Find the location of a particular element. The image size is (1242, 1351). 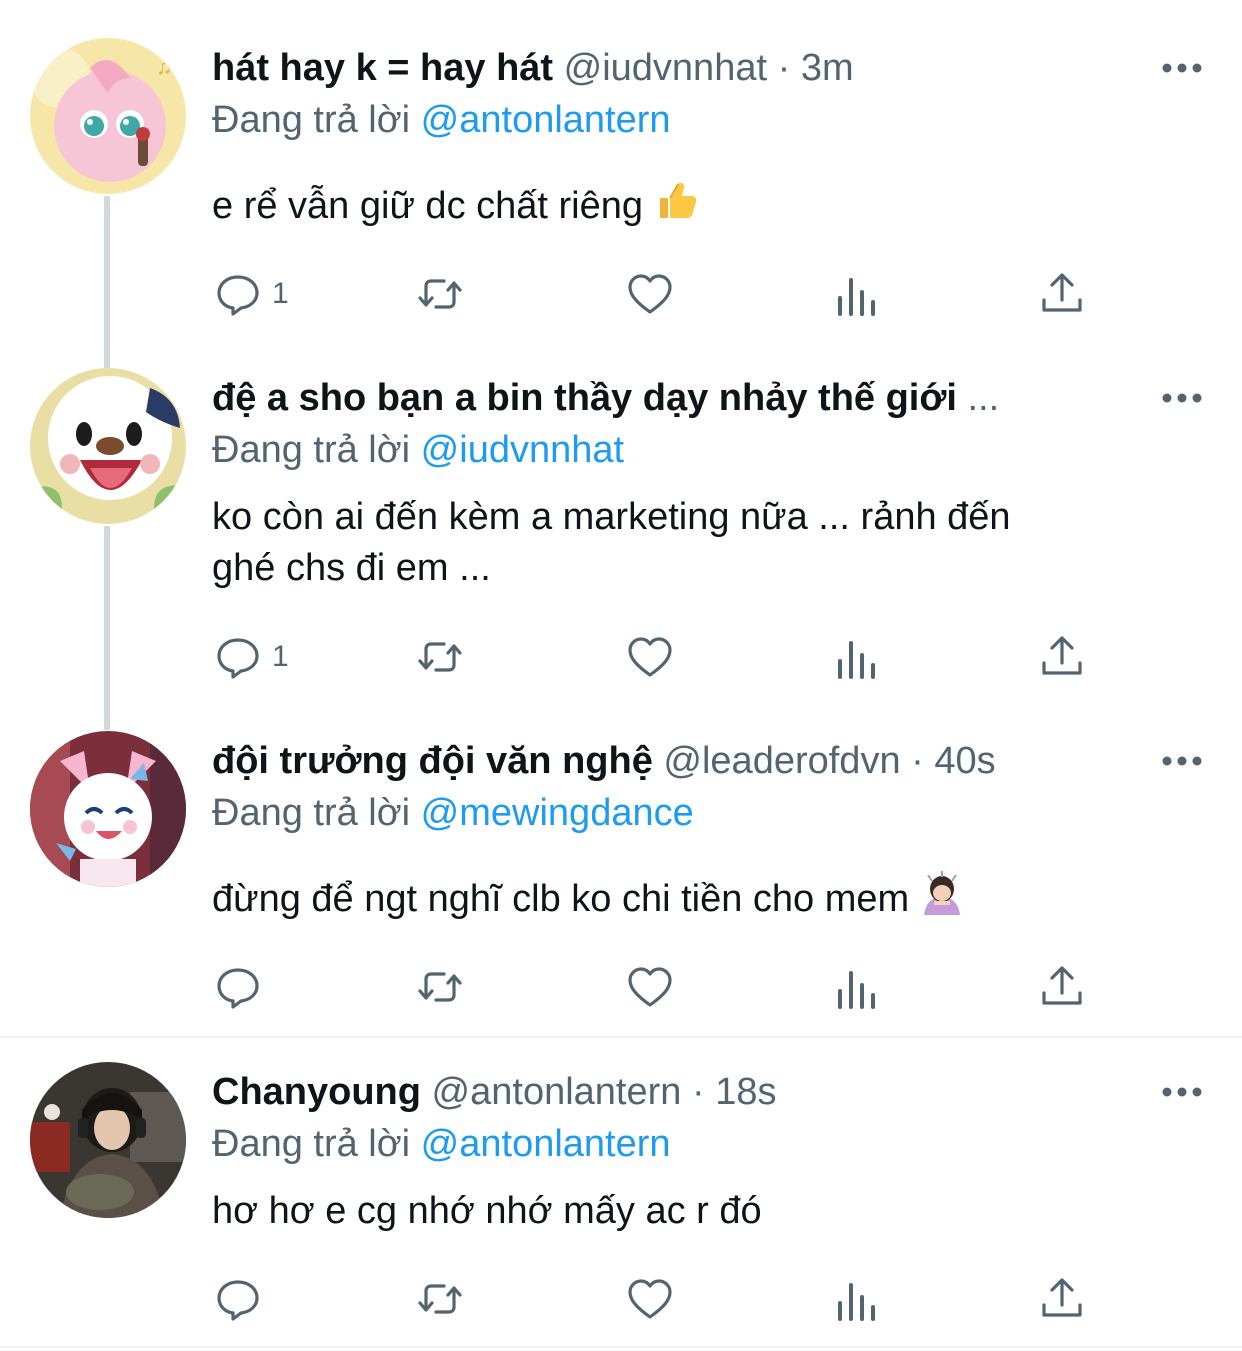

tweet-text: e rể vẫn giữ dc chất riêng is located at coordinates (692, 207).